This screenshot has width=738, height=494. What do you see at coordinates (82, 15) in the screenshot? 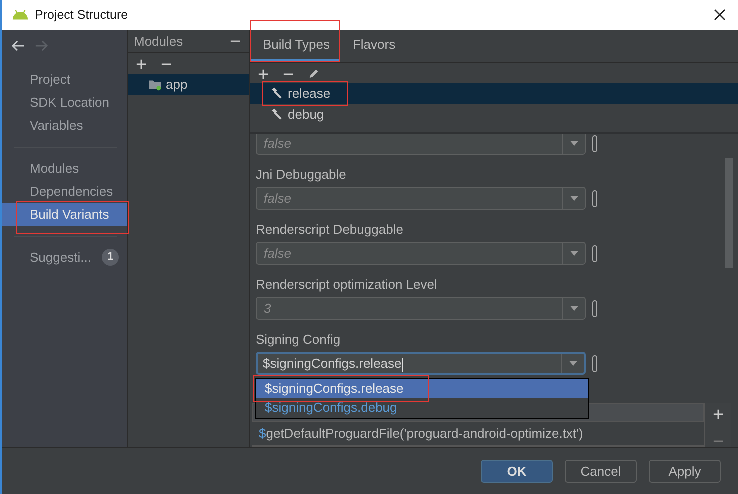
I see `window-title: Project Structure` at bounding box center [82, 15].